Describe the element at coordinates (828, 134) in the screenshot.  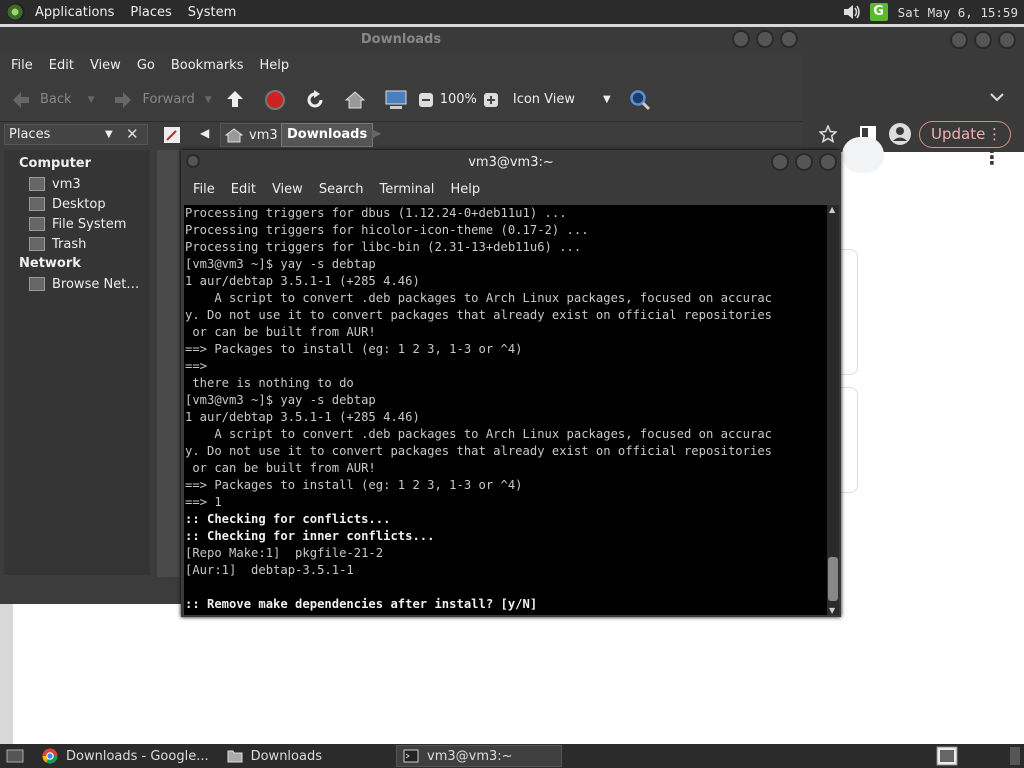
I see `star-icon` at that location.